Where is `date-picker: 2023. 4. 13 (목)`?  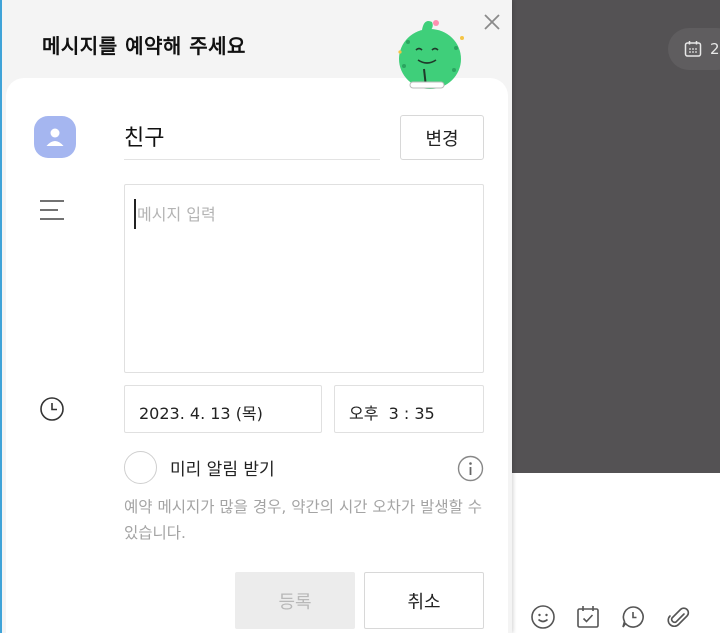
date-picker: 2023. 4. 13 (목) is located at coordinates (223, 409).